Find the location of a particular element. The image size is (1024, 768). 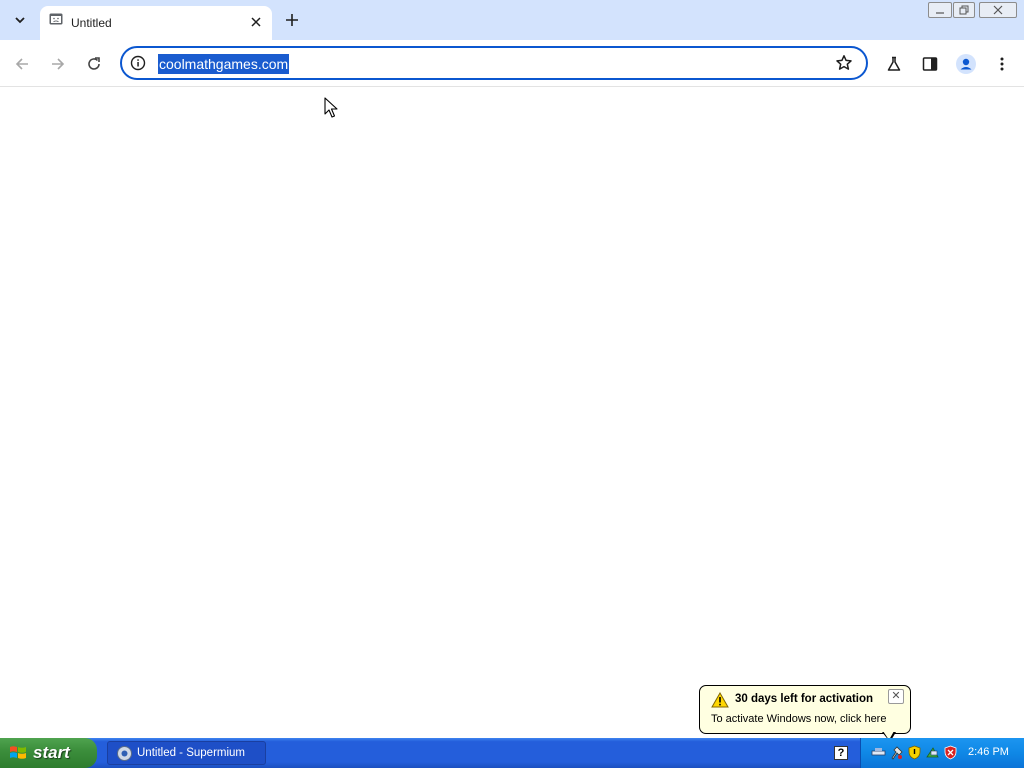

labs-button is located at coordinates (894, 64).